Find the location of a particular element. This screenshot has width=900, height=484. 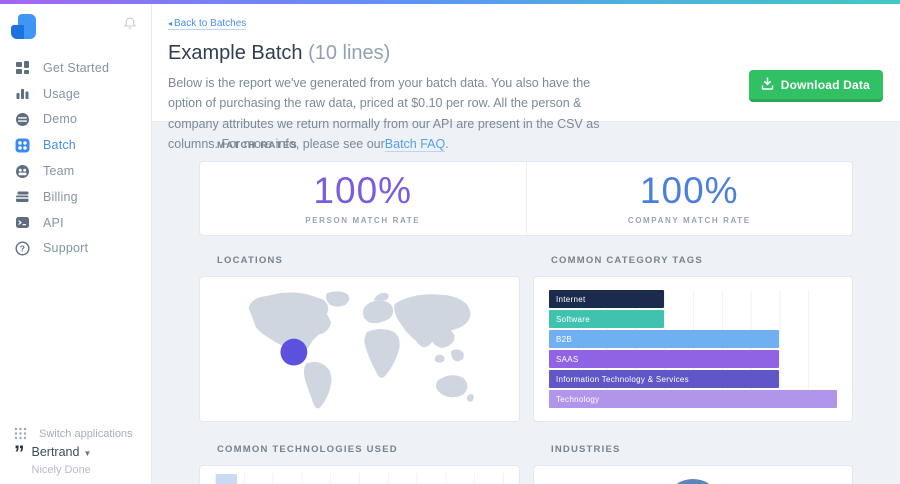

terminal-icon is located at coordinates (22, 222).